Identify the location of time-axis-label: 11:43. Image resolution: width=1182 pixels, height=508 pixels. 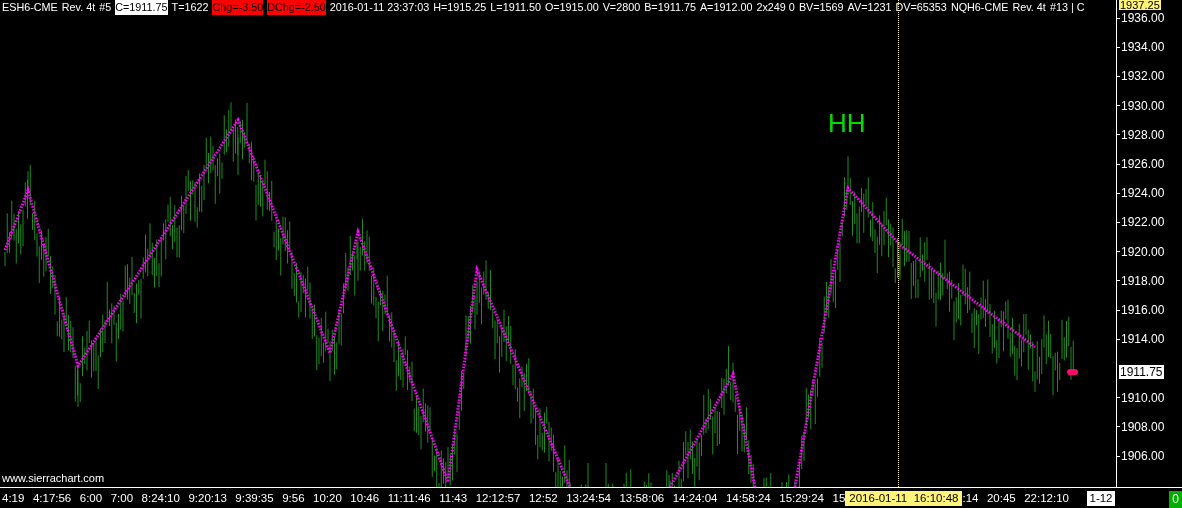
(453, 498).